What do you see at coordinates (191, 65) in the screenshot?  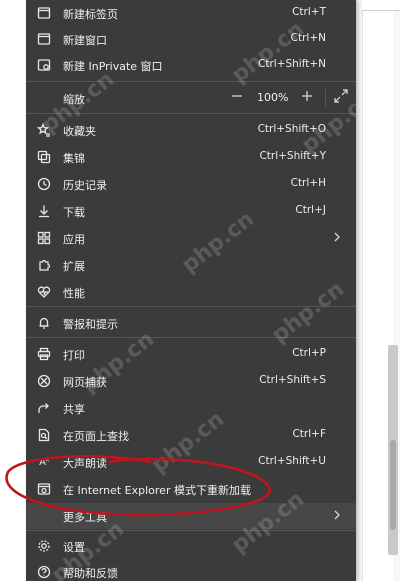 I see `menu-item-new-inprivate: 新建 InPrivate 窗口 Ctrl+Shift+N` at bounding box center [191, 65].